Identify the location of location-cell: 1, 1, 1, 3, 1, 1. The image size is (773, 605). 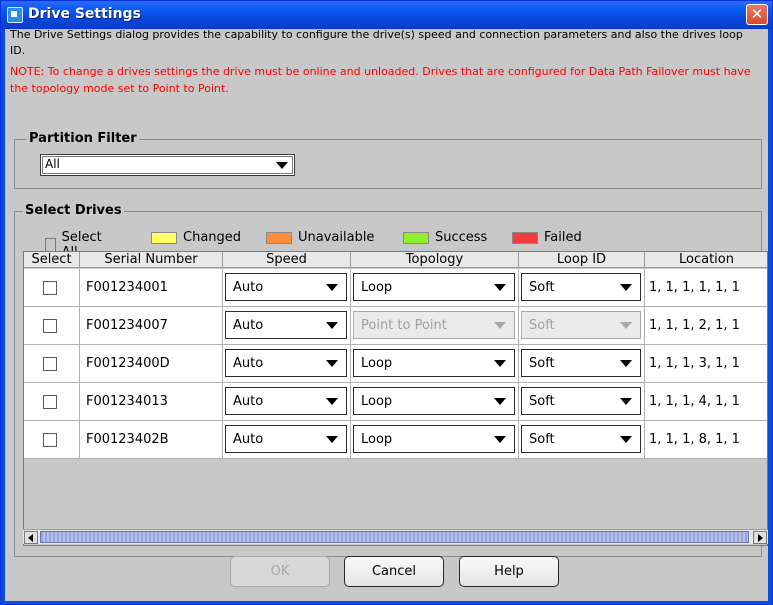
(706, 364).